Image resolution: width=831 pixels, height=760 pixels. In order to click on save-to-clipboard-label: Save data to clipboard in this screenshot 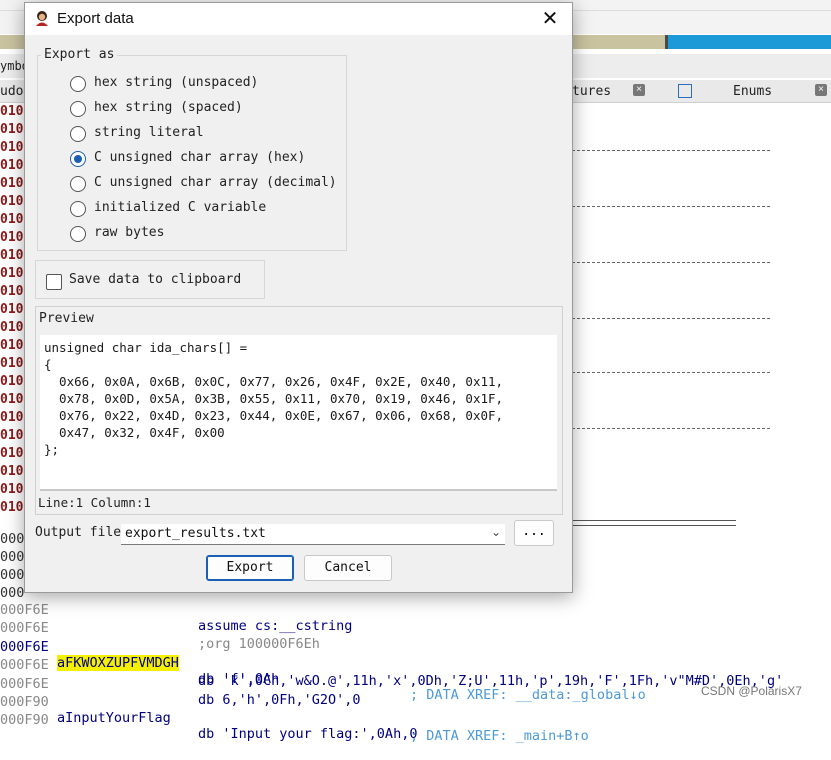, I will do `click(155, 279)`.